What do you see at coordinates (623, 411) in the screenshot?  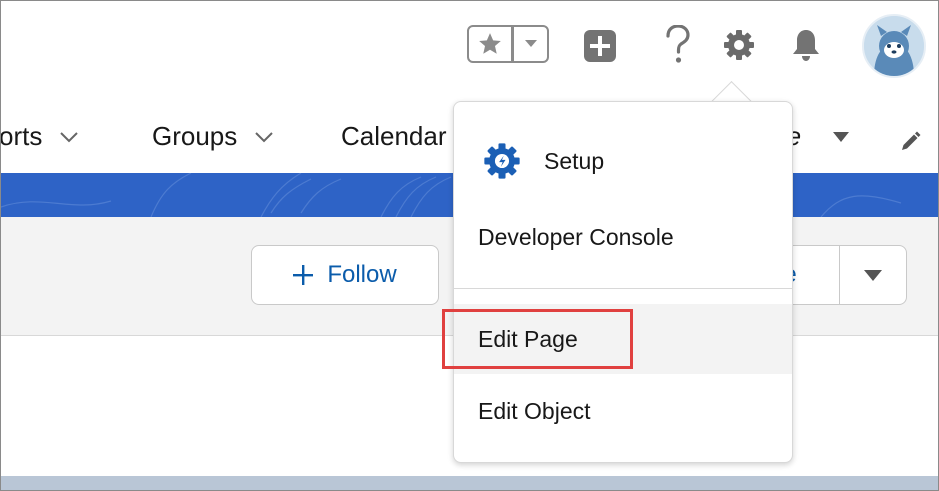 I see `menu-item-edit-object: Edit Object` at bounding box center [623, 411].